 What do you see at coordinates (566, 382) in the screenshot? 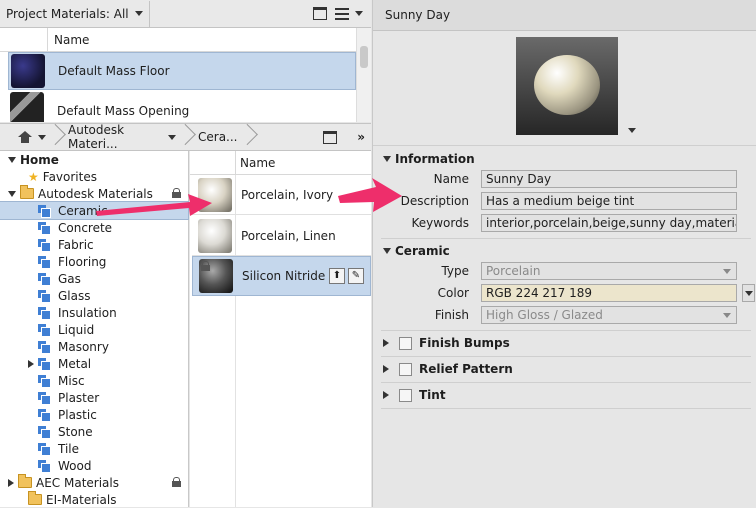
I see `section-divider` at bounding box center [566, 382].